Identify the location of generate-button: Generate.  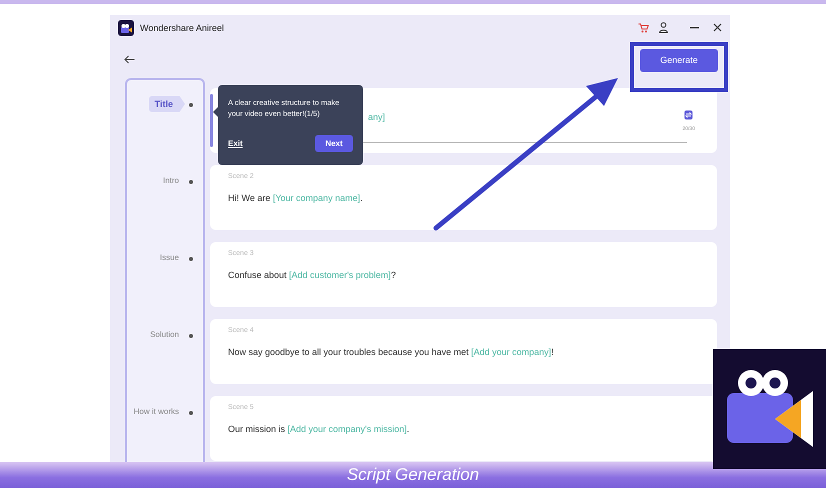
(679, 60).